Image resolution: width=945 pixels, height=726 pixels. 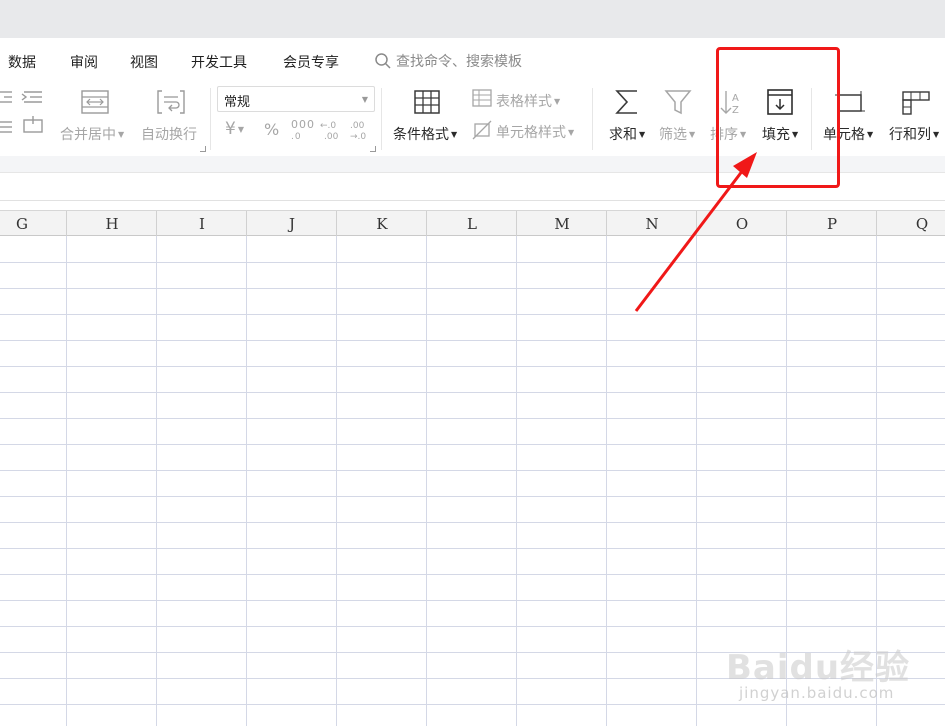 What do you see at coordinates (22, 62) in the screenshot?
I see `menu-data: 数据` at bounding box center [22, 62].